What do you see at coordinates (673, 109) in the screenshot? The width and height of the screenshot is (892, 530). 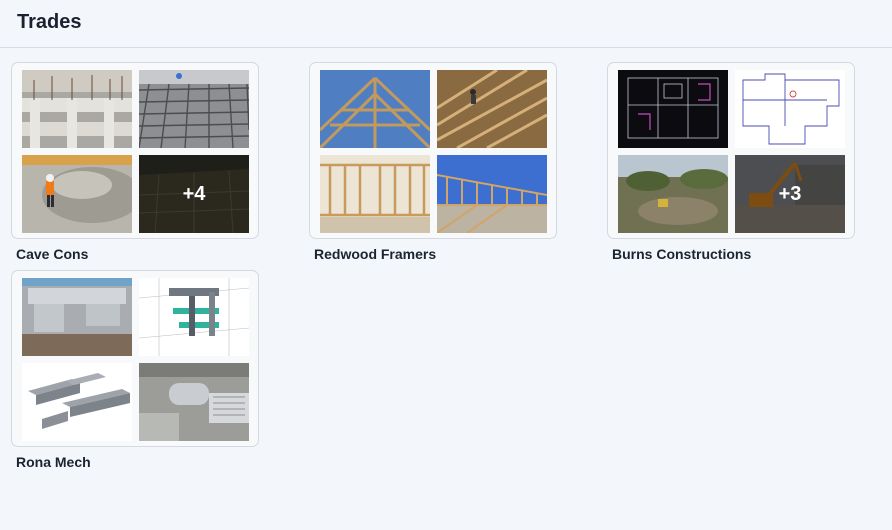 I see `dark-floor-plan-image` at bounding box center [673, 109].